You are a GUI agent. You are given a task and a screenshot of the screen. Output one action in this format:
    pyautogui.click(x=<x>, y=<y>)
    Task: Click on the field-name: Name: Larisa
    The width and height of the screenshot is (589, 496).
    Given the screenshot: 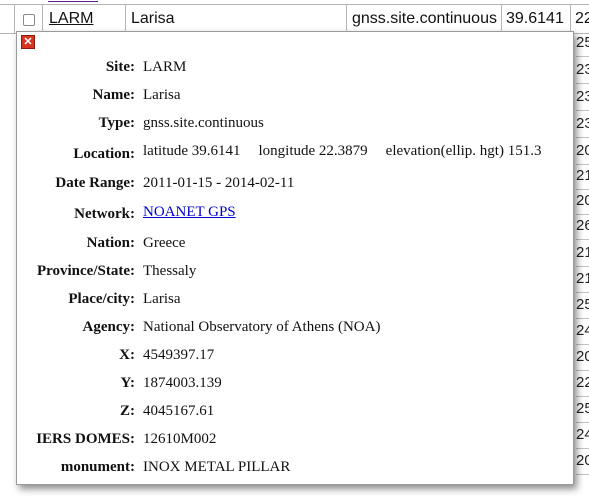 What is the action you would take?
    pyautogui.click(x=295, y=97)
    